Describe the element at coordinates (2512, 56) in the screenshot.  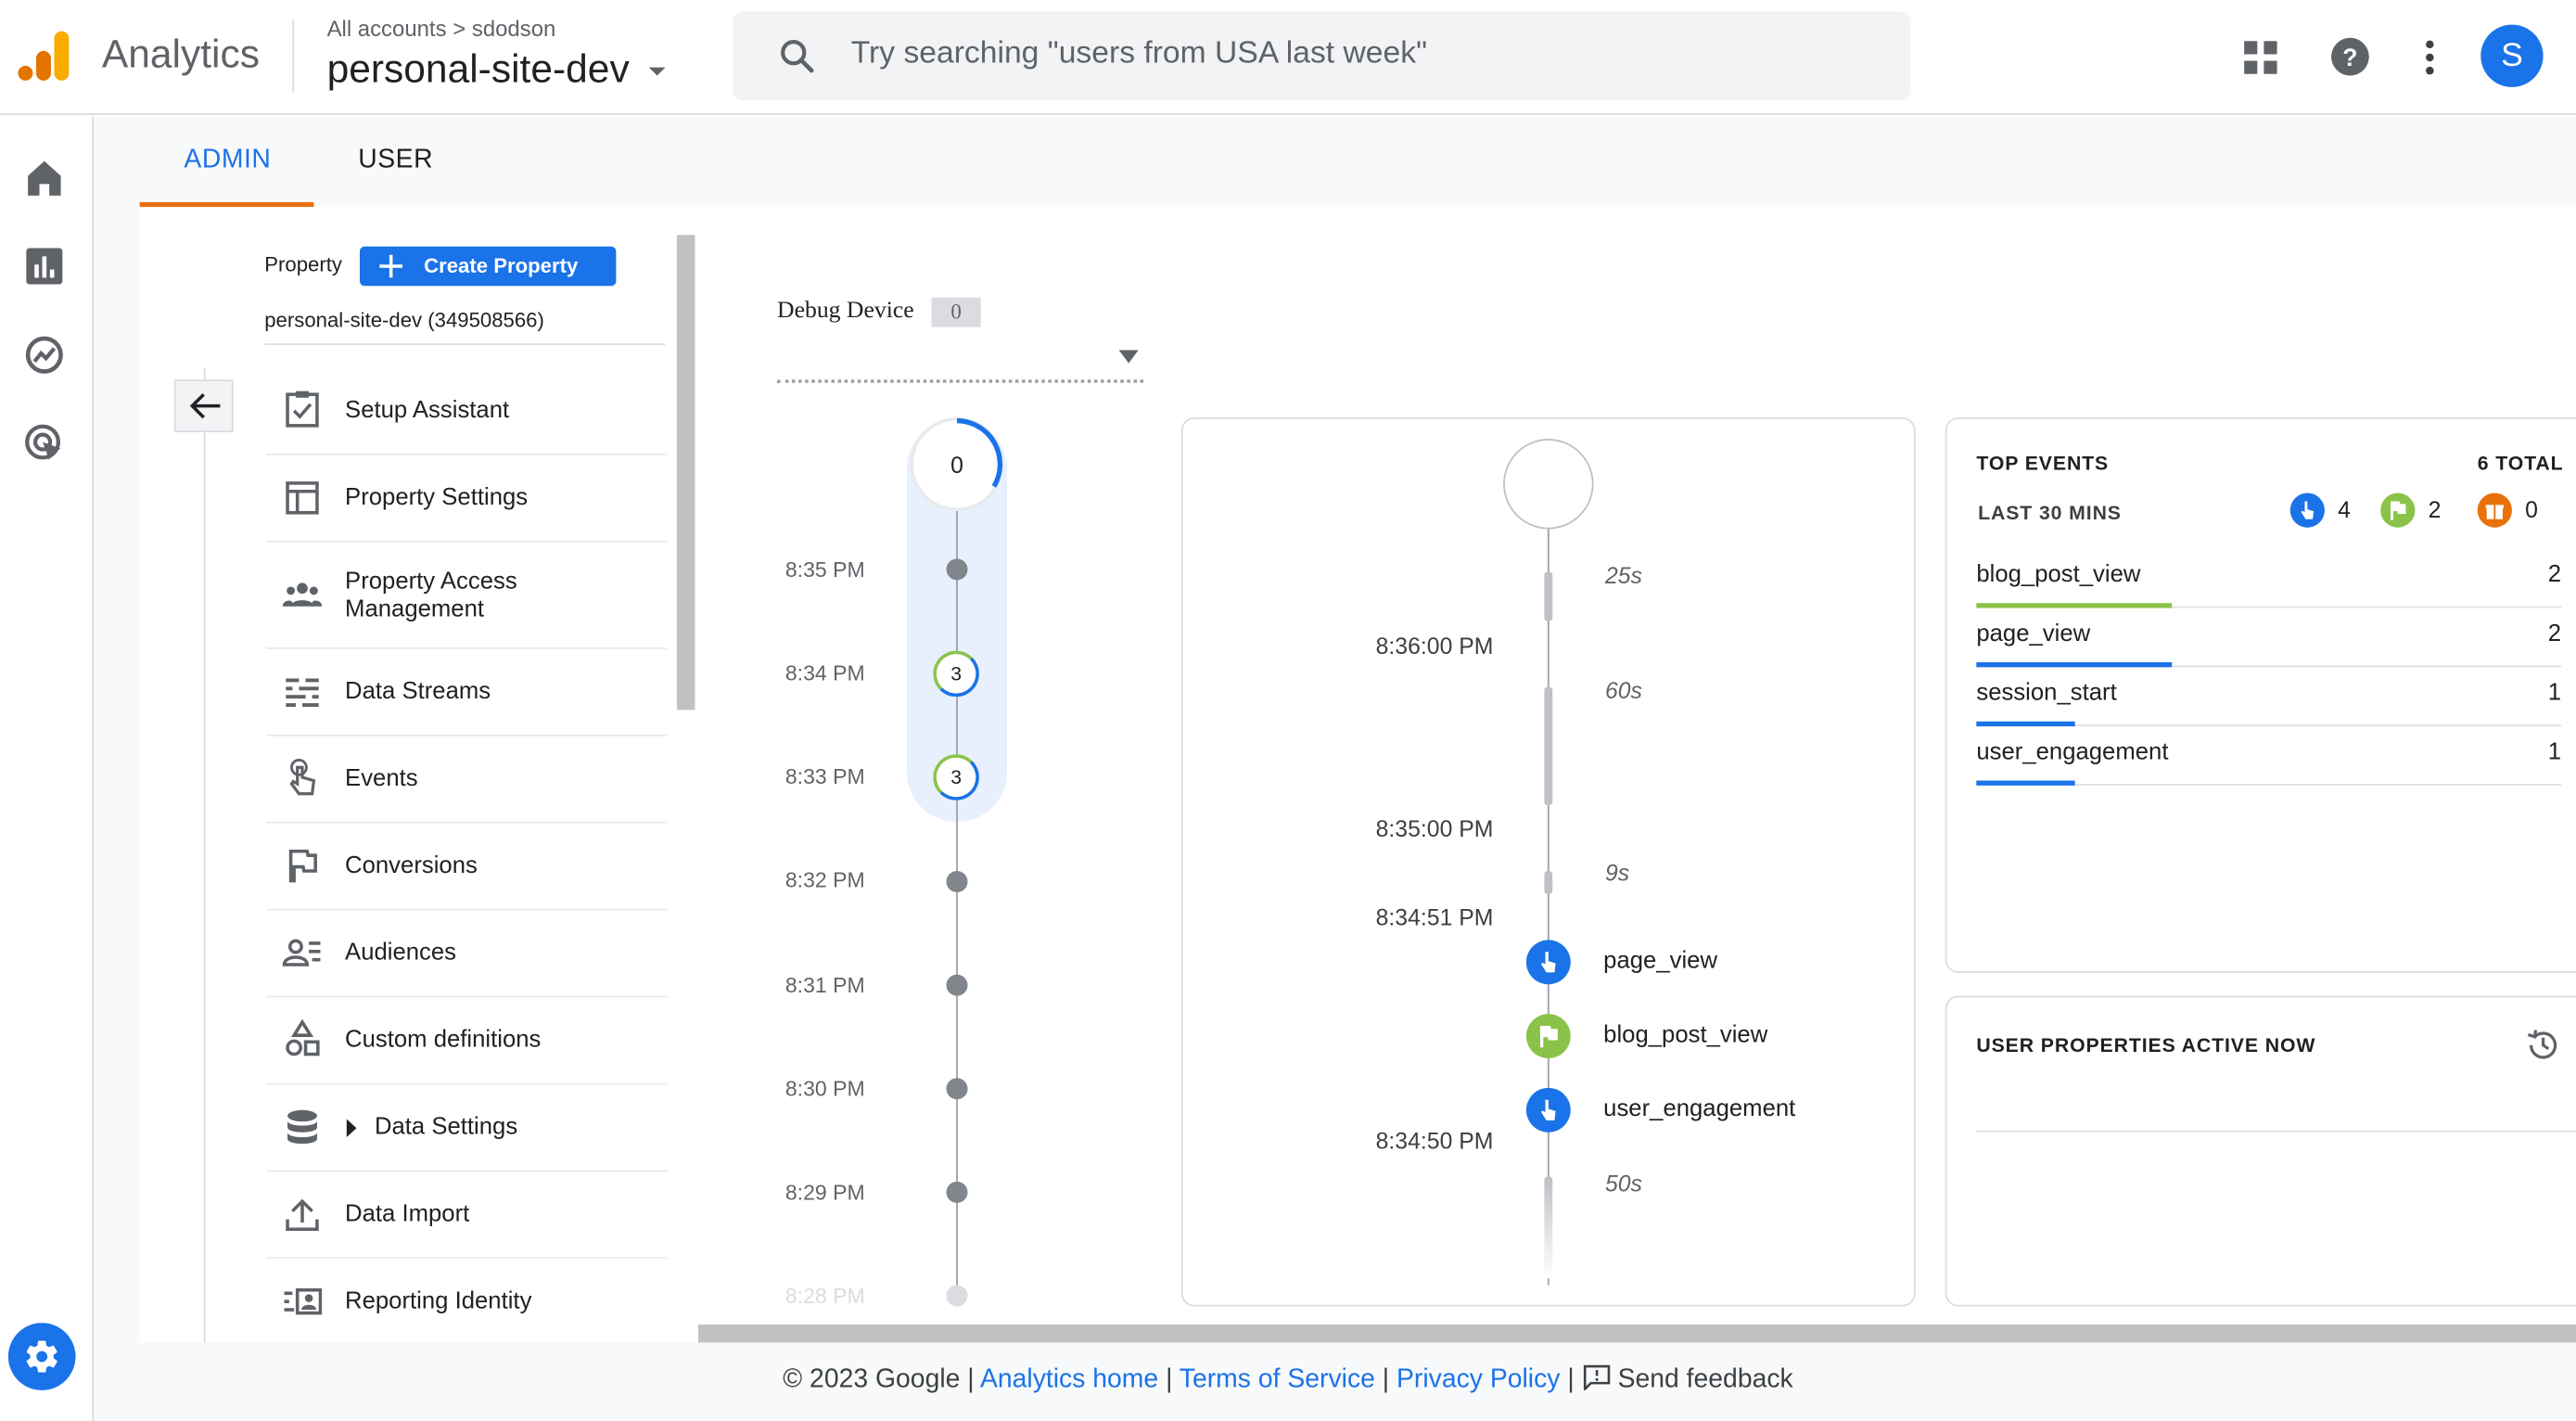
I see `avatar: S` at that location.